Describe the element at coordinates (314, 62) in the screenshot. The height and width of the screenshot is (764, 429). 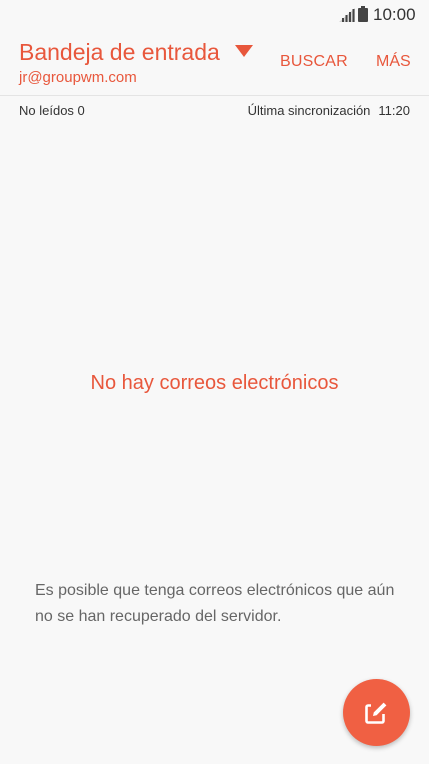
I see `search-button: BUSCAR` at that location.